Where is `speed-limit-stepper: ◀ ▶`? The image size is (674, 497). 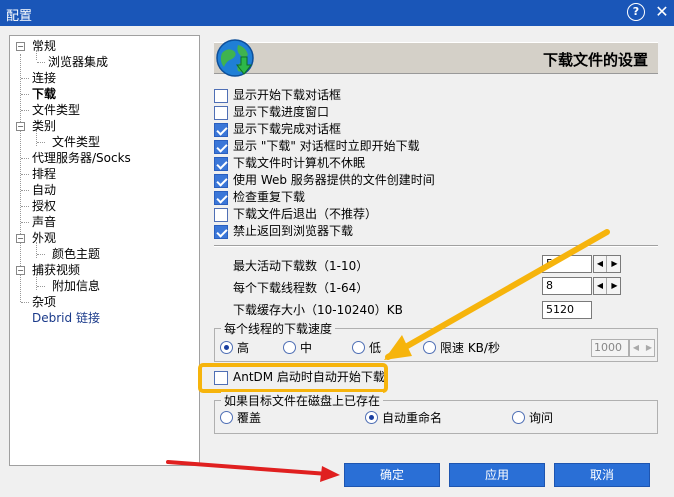
speed-limit-stepper: ◀ ▶ is located at coordinates (642, 348).